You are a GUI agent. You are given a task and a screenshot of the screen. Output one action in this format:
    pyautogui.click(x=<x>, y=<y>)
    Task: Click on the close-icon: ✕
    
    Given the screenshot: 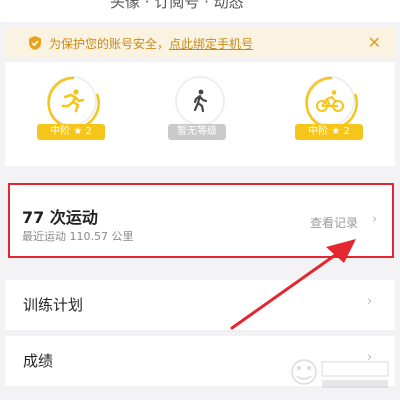 What is the action you would take?
    pyautogui.click(x=374, y=43)
    